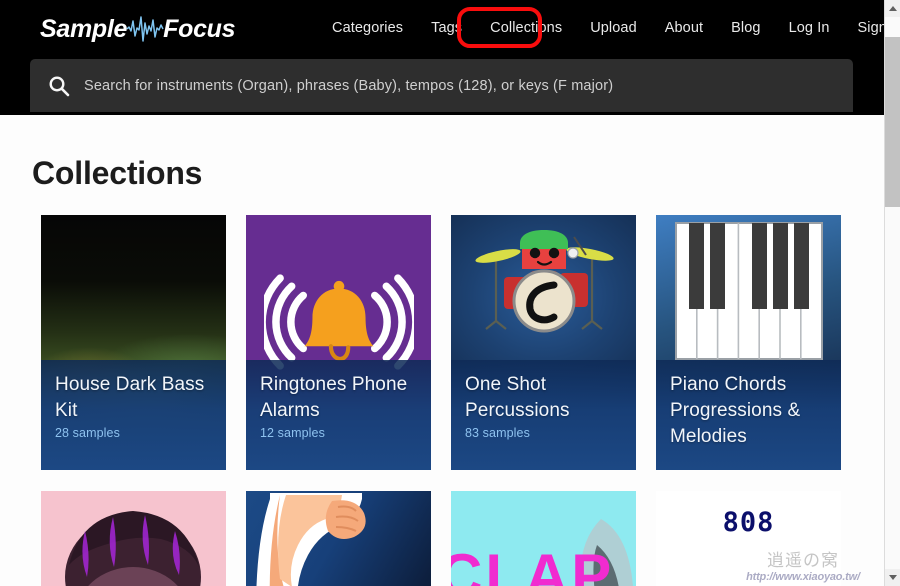 The width and height of the screenshot is (900, 586). I want to click on clap-text: CLAP, so click(533, 564).